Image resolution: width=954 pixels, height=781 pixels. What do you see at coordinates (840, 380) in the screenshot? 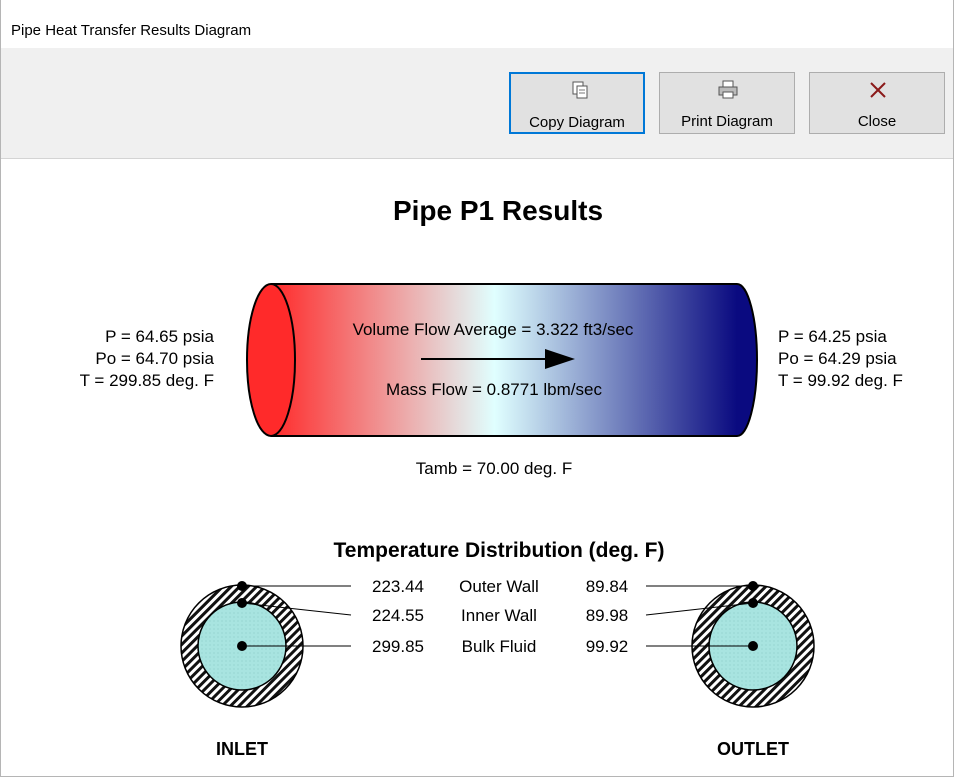
I see `outlet-temperature: T = 99.92 deg. F` at bounding box center [840, 380].